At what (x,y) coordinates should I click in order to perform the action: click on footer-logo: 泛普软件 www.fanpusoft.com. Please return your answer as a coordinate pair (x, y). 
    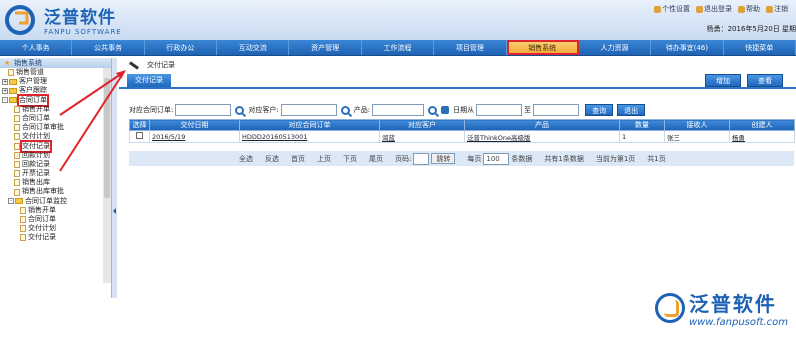
    Looking at the image, I should click on (721, 308).